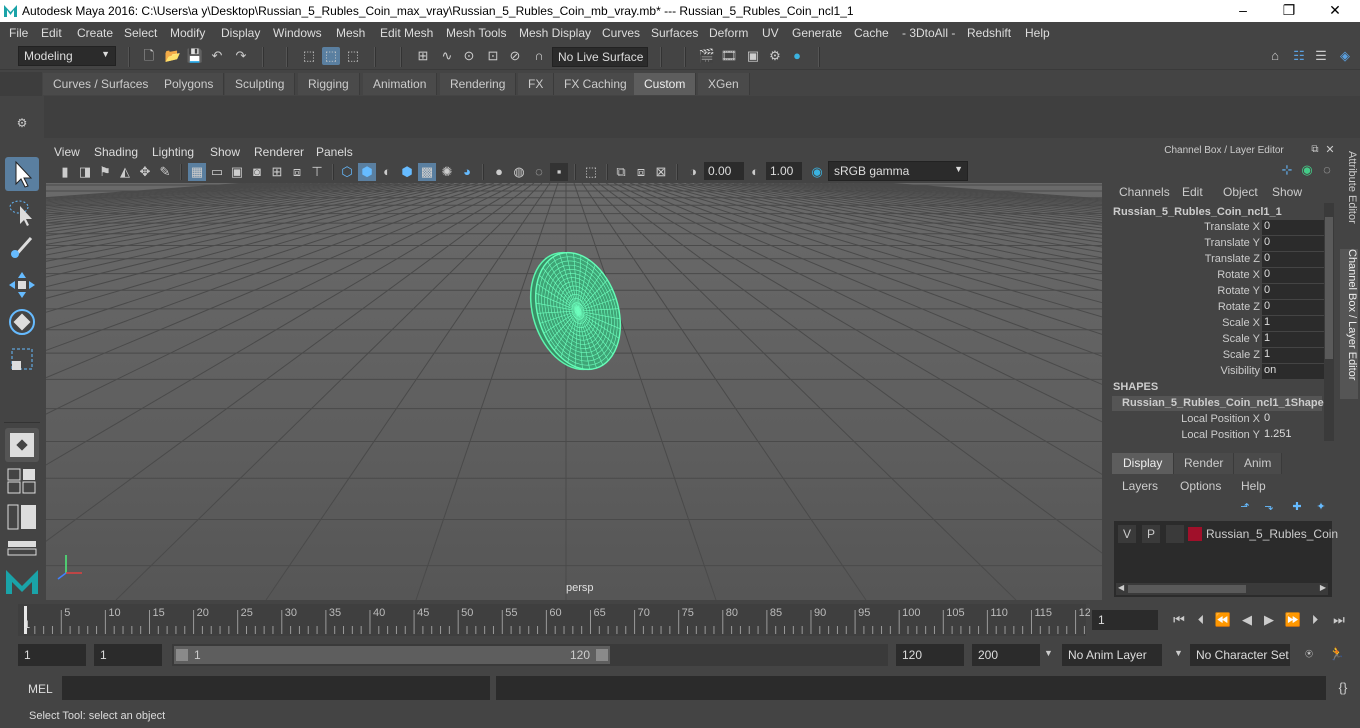 This screenshot has height=728, width=1360. Describe the element at coordinates (499, 172) in the screenshot. I see `screen-space-ao-icon: ●` at that location.